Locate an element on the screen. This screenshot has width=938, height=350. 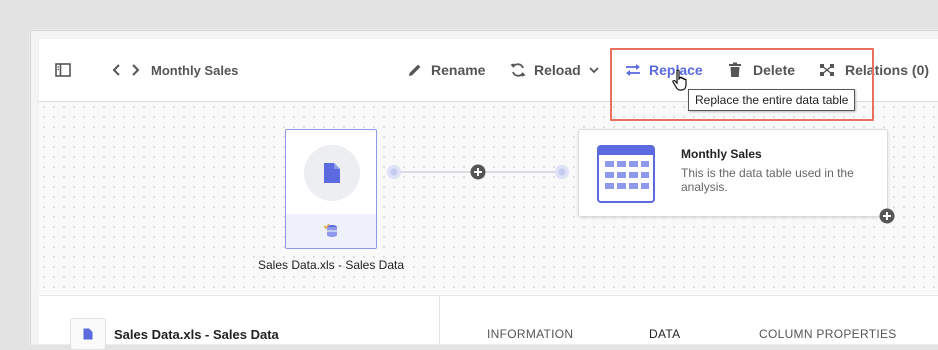
forward-icon is located at coordinates (136, 70).